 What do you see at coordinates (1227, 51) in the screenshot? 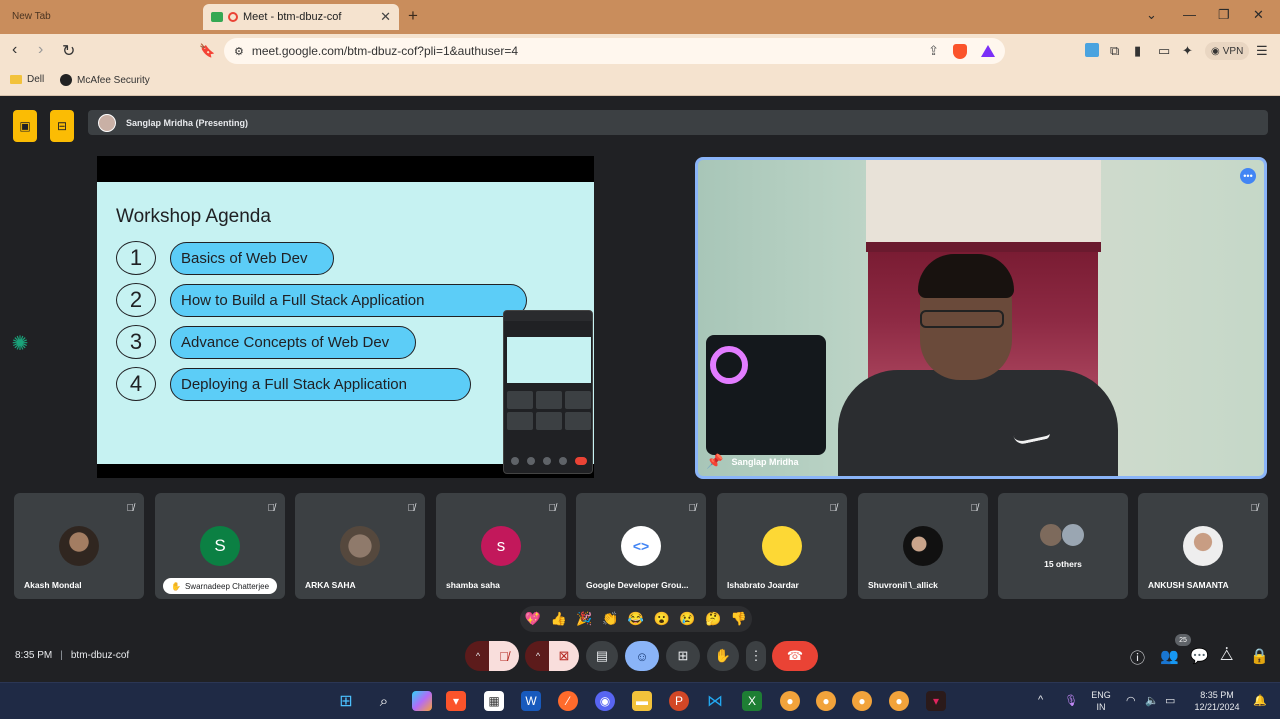
I see `vpn-button: ◉ VPN` at bounding box center [1227, 51].